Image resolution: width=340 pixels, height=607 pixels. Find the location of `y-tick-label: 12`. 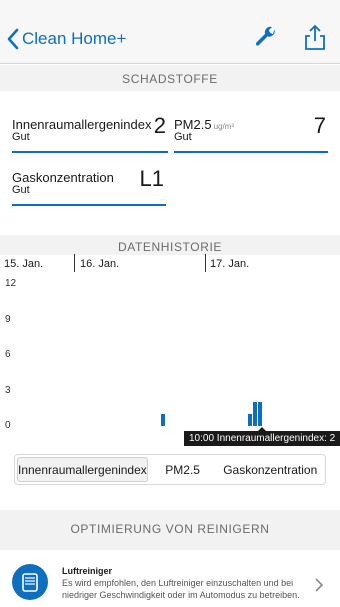

y-tick-label: 12 is located at coordinates (11, 283).